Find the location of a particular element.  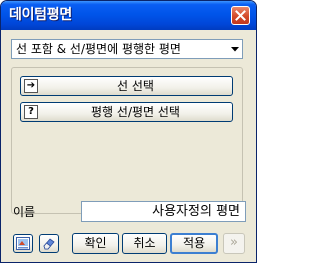

window-title: 데이텀평면 is located at coordinates (40, 15).